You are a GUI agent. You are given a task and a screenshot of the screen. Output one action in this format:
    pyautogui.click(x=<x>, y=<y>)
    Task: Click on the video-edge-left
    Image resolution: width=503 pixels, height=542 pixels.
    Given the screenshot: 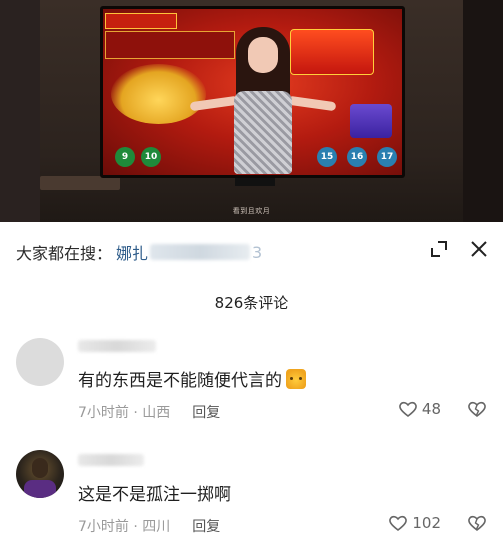 What is the action you would take?
    pyautogui.click(x=20, y=111)
    